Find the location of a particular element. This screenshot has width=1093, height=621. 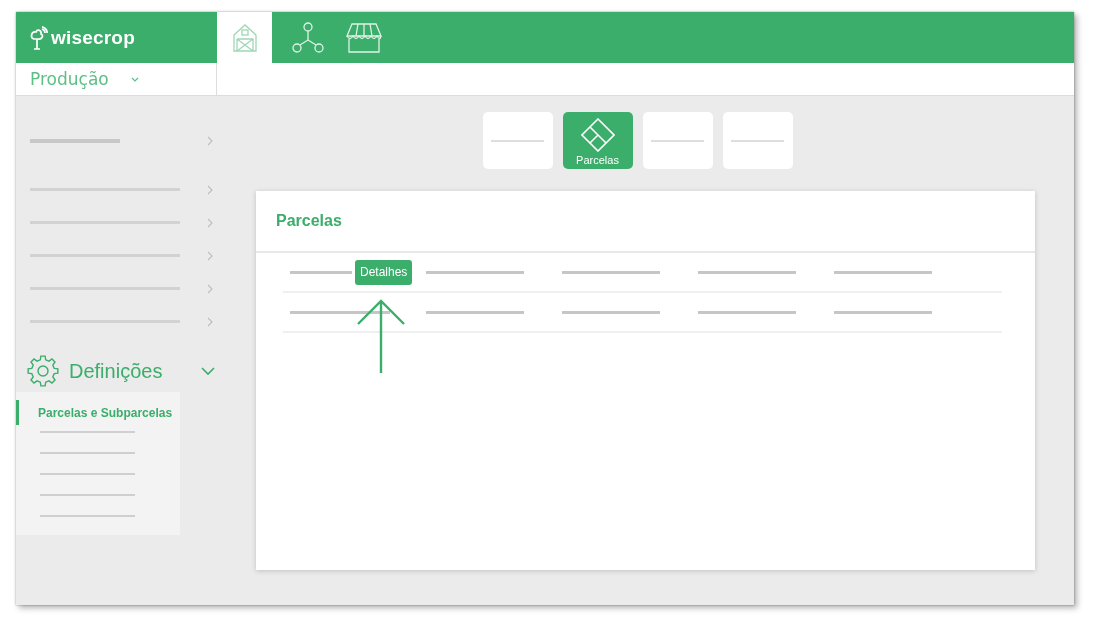

nav-tab is located at coordinates (244, 37).